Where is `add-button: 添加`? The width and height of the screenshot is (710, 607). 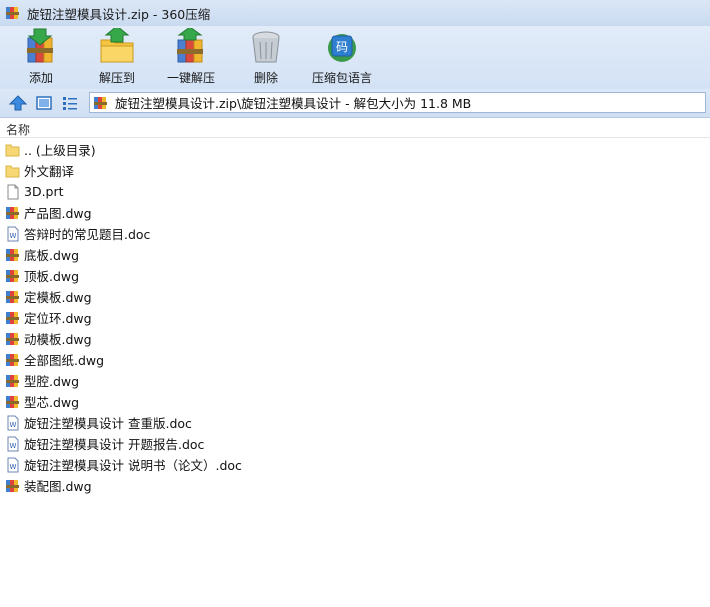 add-button: 添加 is located at coordinates (41, 57).